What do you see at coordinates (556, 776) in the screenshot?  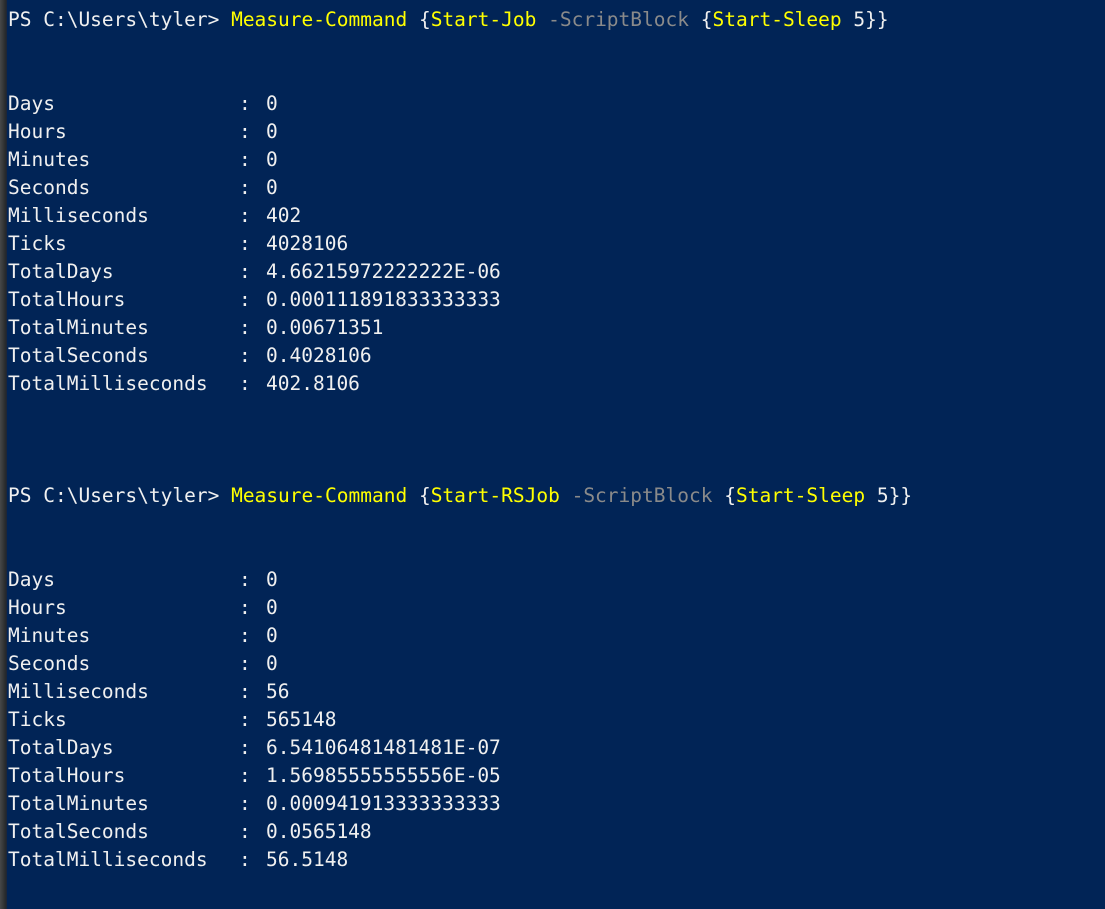 I see `output-row: TotalHours:1.56985555555556E-05` at bounding box center [556, 776].